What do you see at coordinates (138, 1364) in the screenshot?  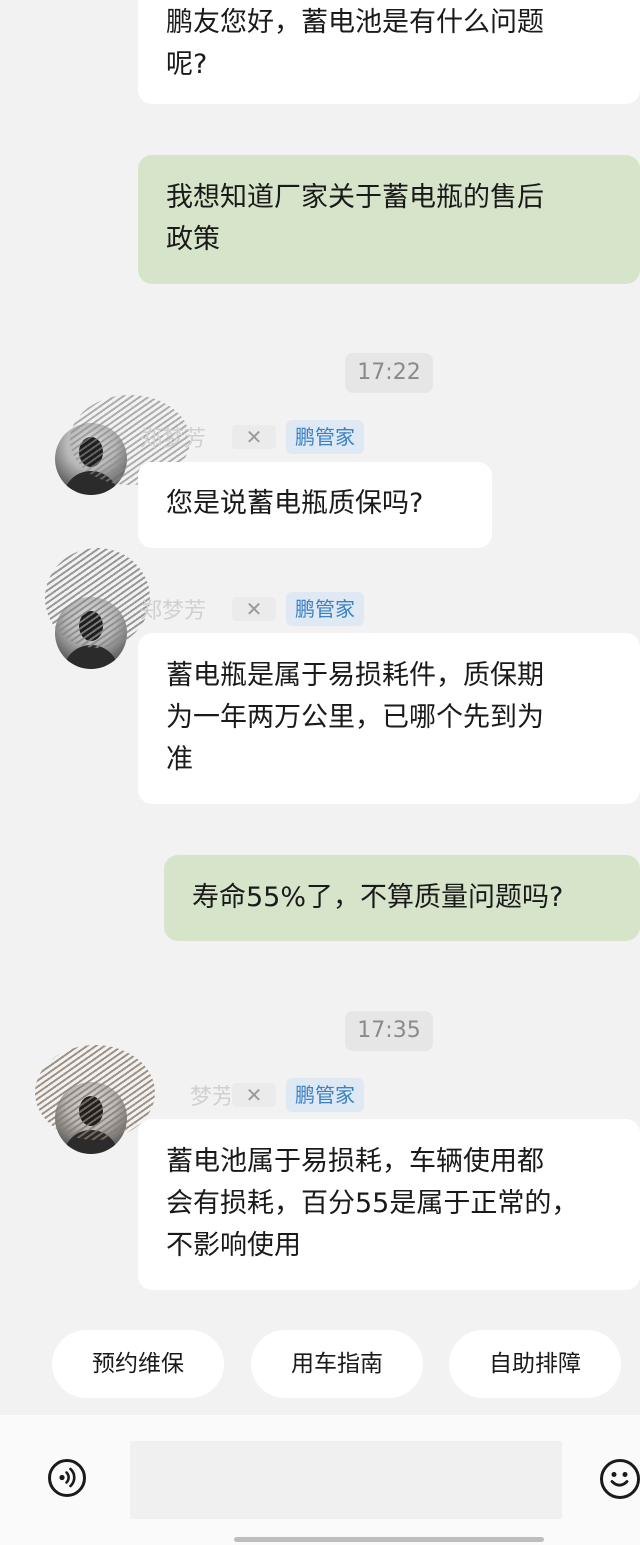 I see `quick-action-maintenance-booking: 预约维保` at bounding box center [138, 1364].